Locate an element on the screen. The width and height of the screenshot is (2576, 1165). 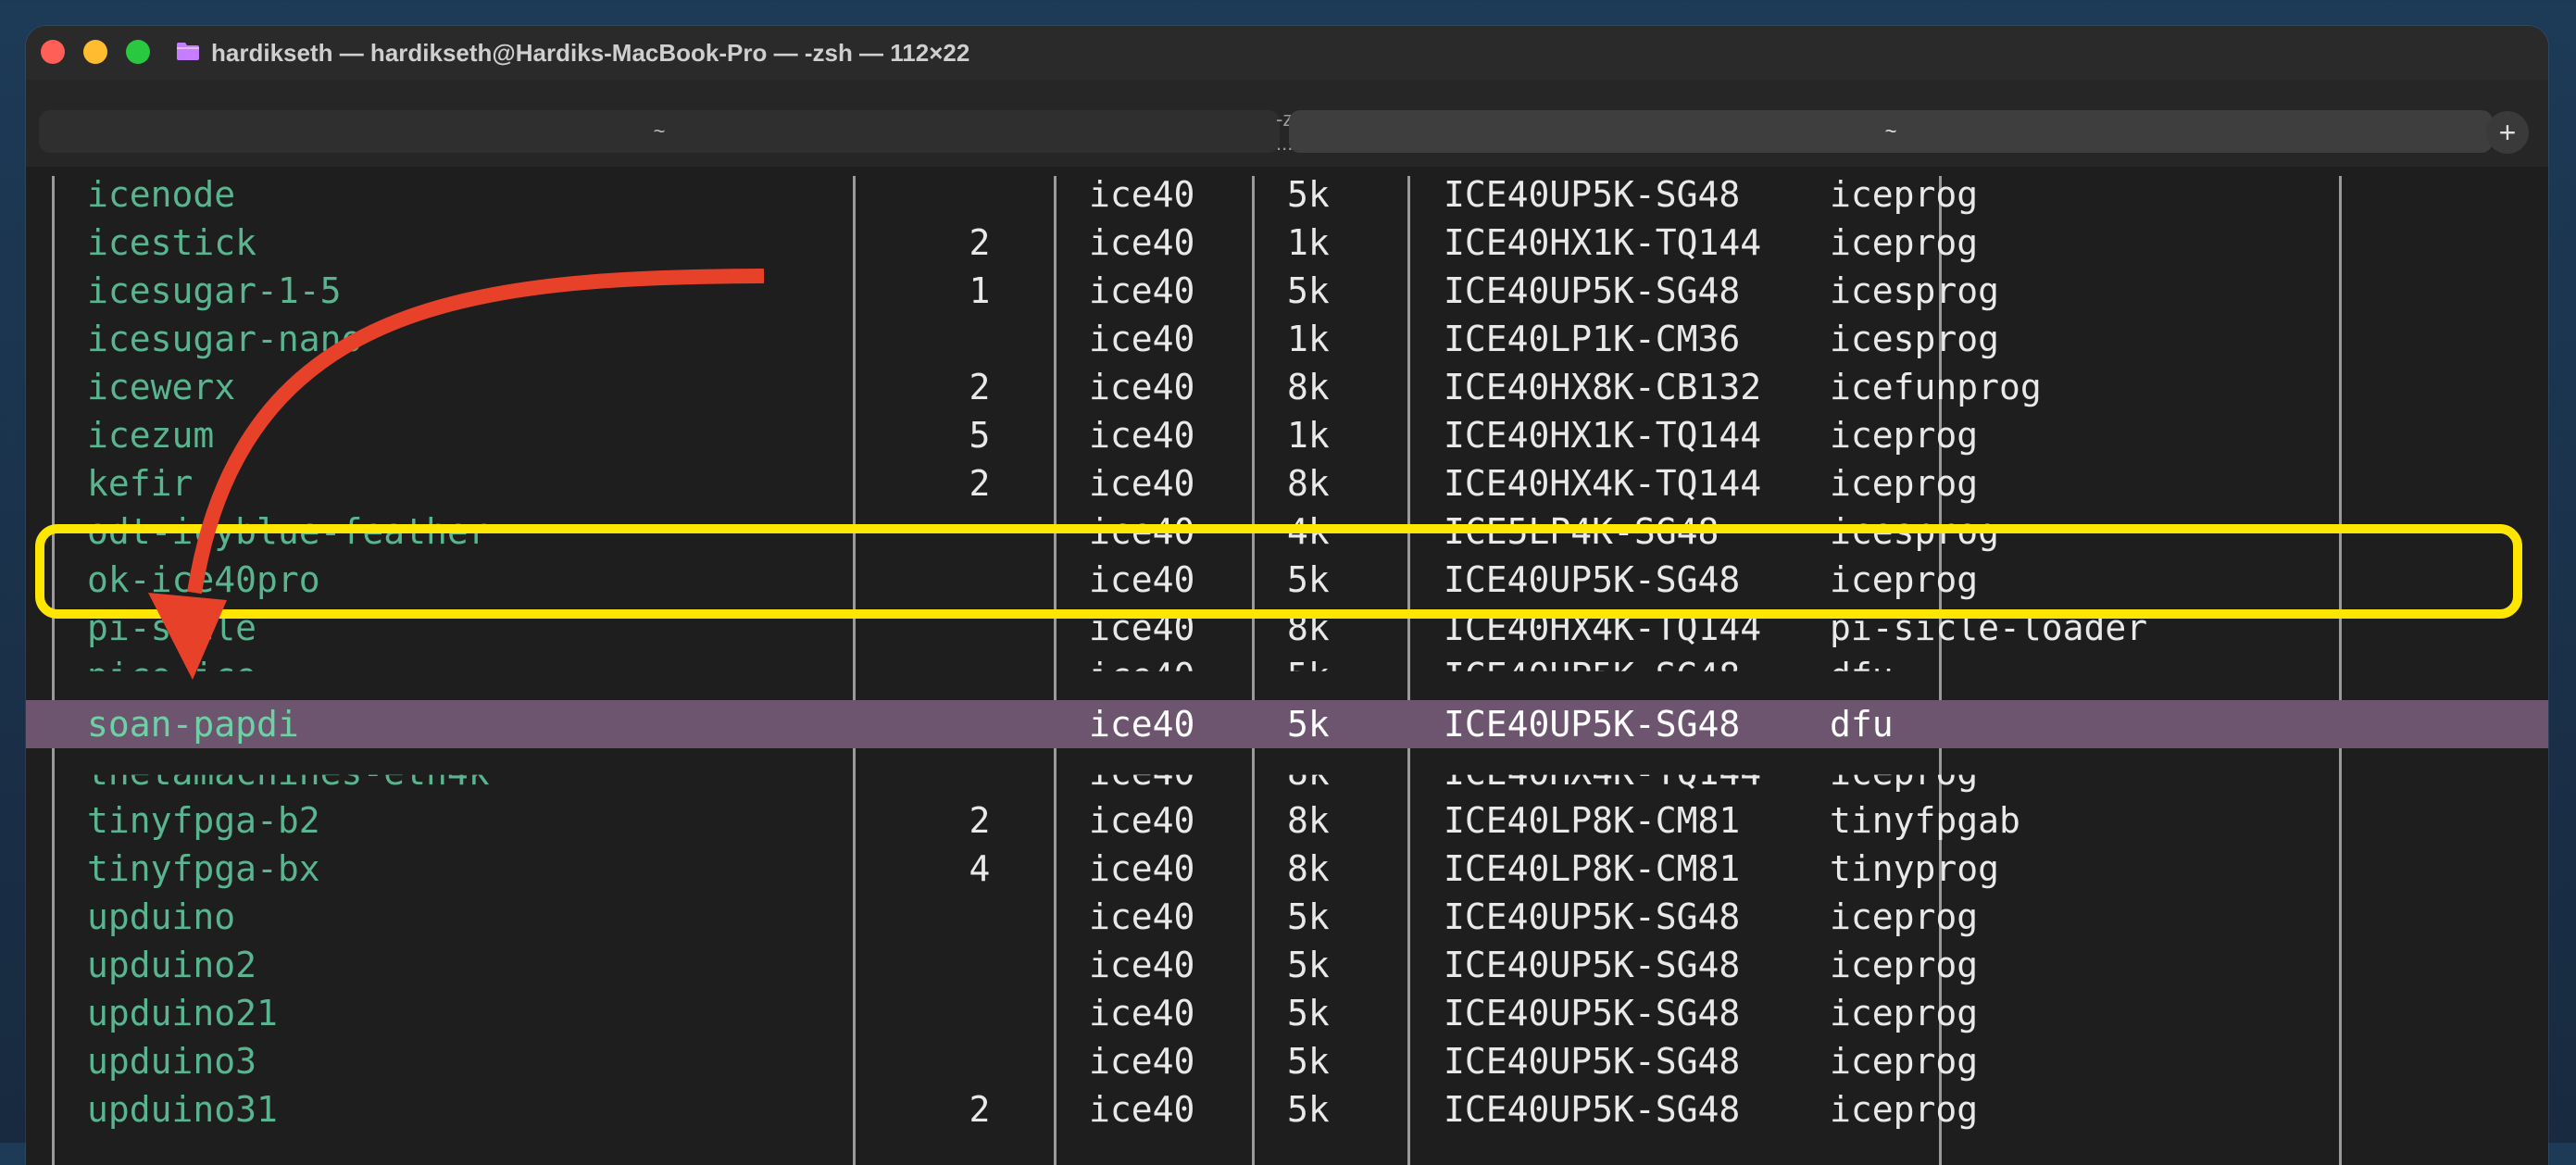
fpga-package: ICE40LP1K-CM36 is located at coordinates (1593, 339).